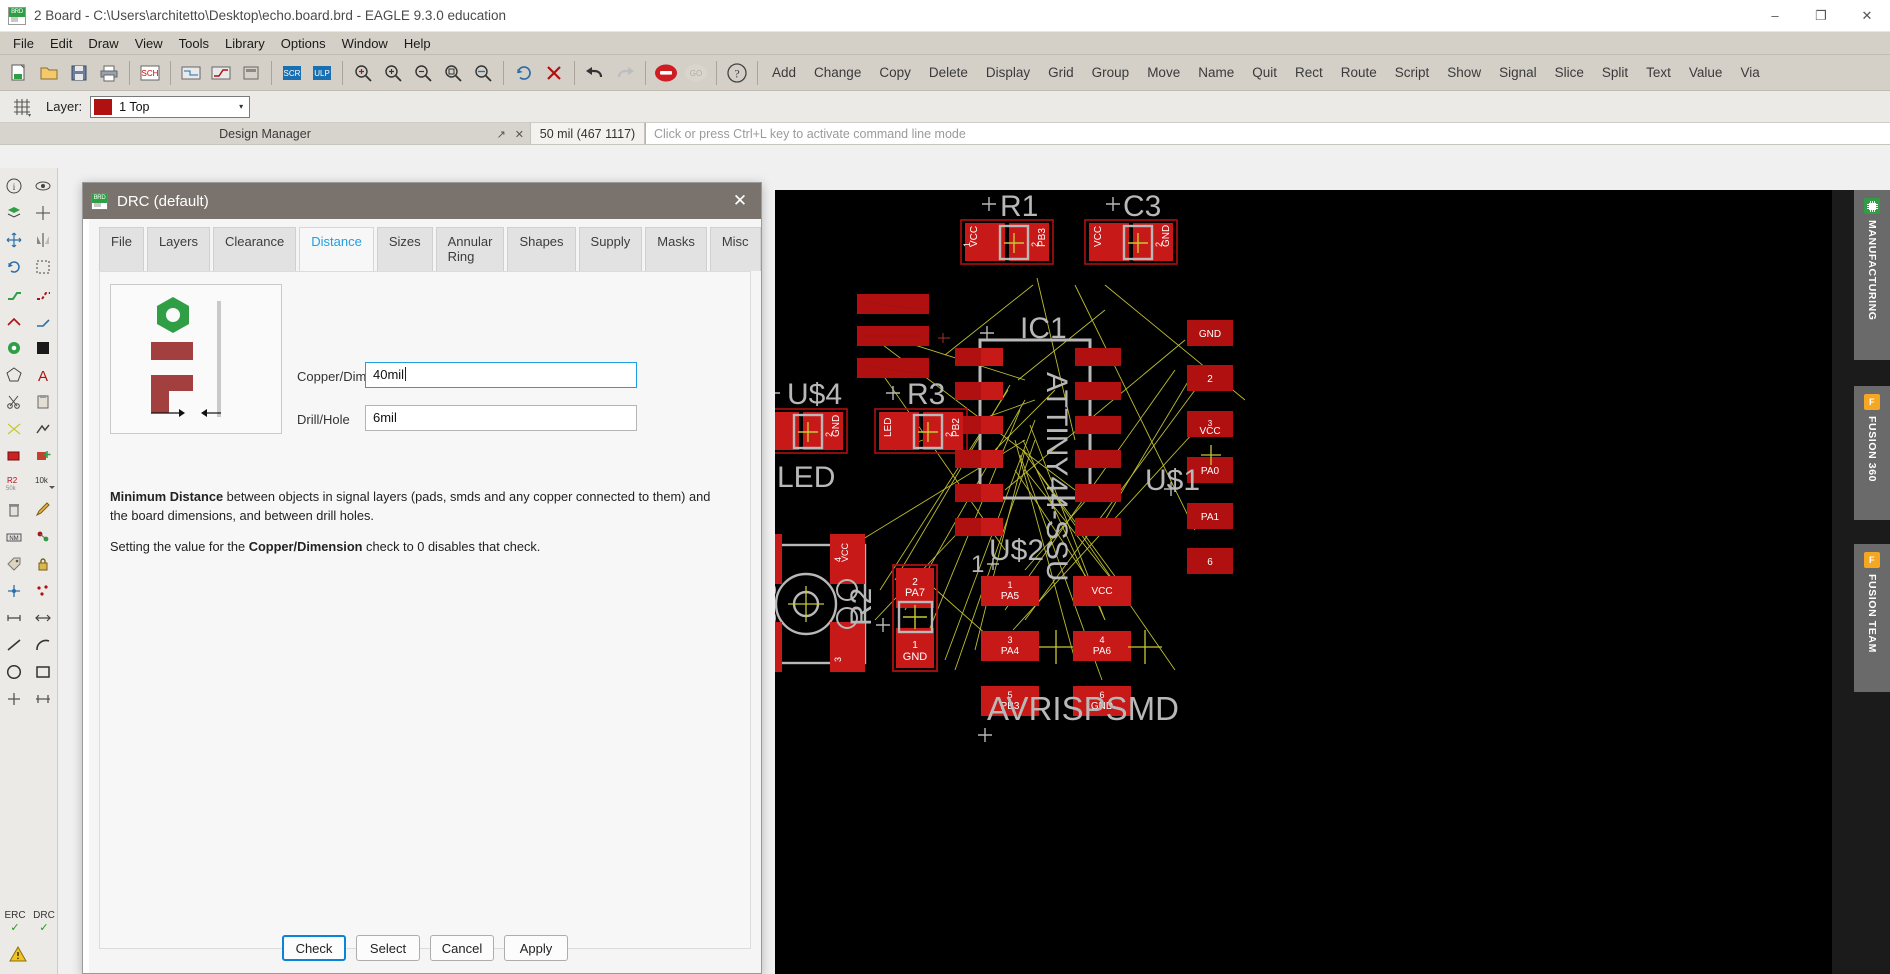  What do you see at coordinates (14, 428) in the screenshot?
I see `ratsnest-icon` at bounding box center [14, 428].